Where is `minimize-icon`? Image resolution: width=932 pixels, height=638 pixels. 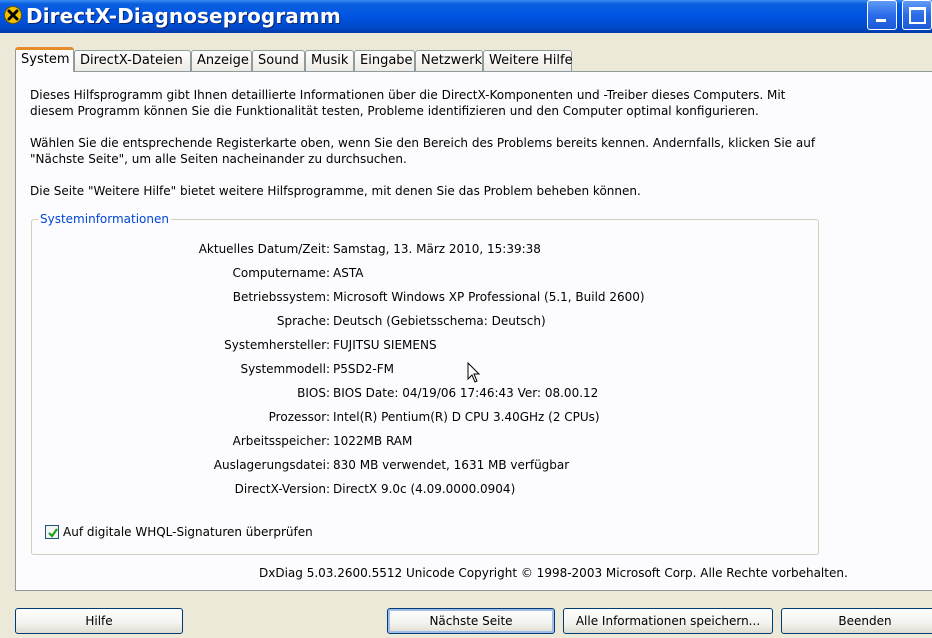
minimize-icon is located at coordinates (881, 20).